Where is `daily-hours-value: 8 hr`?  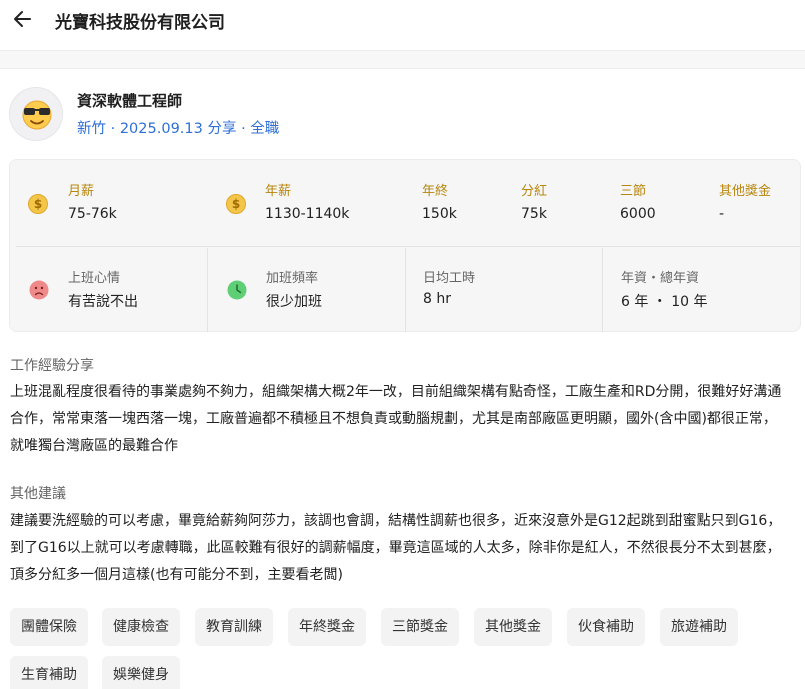 daily-hours-value: 8 hr is located at coordinates (437, 299).